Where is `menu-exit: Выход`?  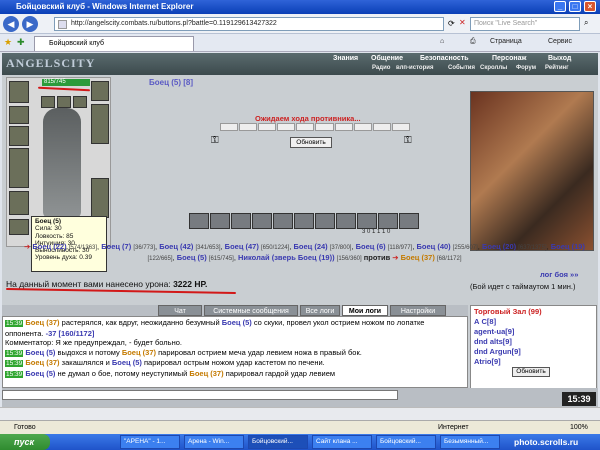
menu-exit: Выход is located at coordinates (559, 58).